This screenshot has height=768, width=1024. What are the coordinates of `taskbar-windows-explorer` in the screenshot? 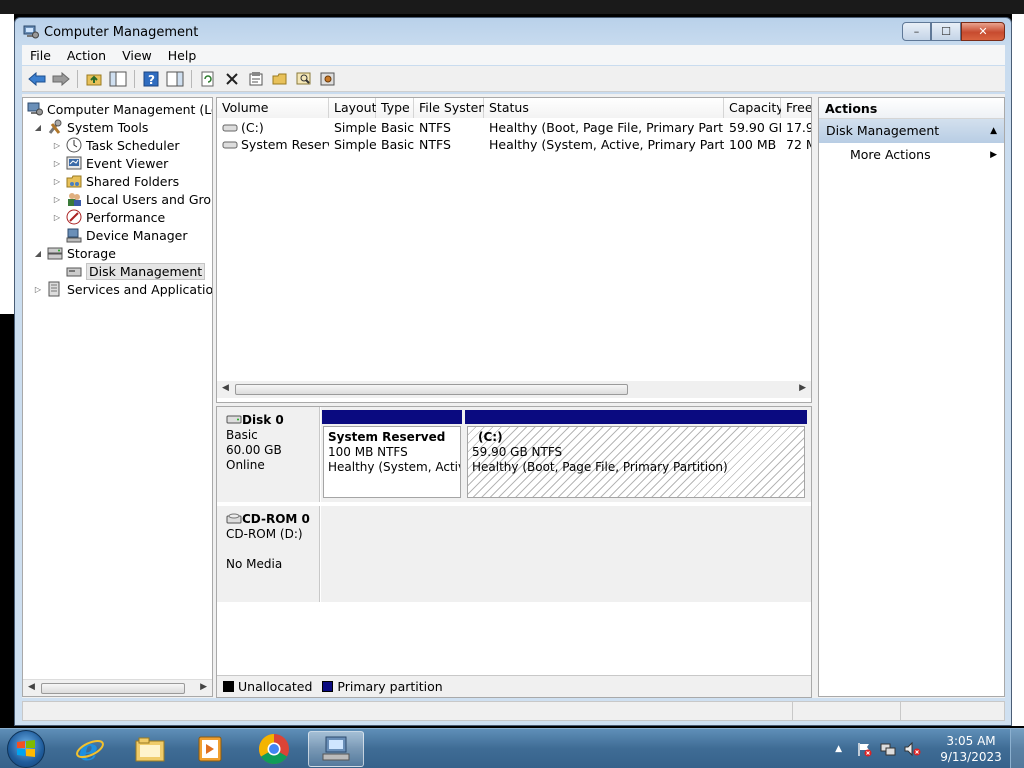 It's located at (150, 749).